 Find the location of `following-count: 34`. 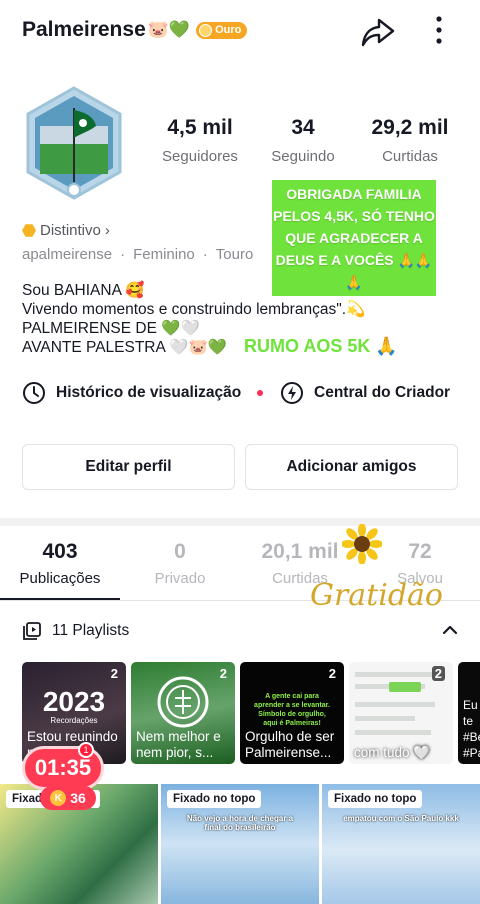

following-count: 34 is located at coordinates (303, 127).